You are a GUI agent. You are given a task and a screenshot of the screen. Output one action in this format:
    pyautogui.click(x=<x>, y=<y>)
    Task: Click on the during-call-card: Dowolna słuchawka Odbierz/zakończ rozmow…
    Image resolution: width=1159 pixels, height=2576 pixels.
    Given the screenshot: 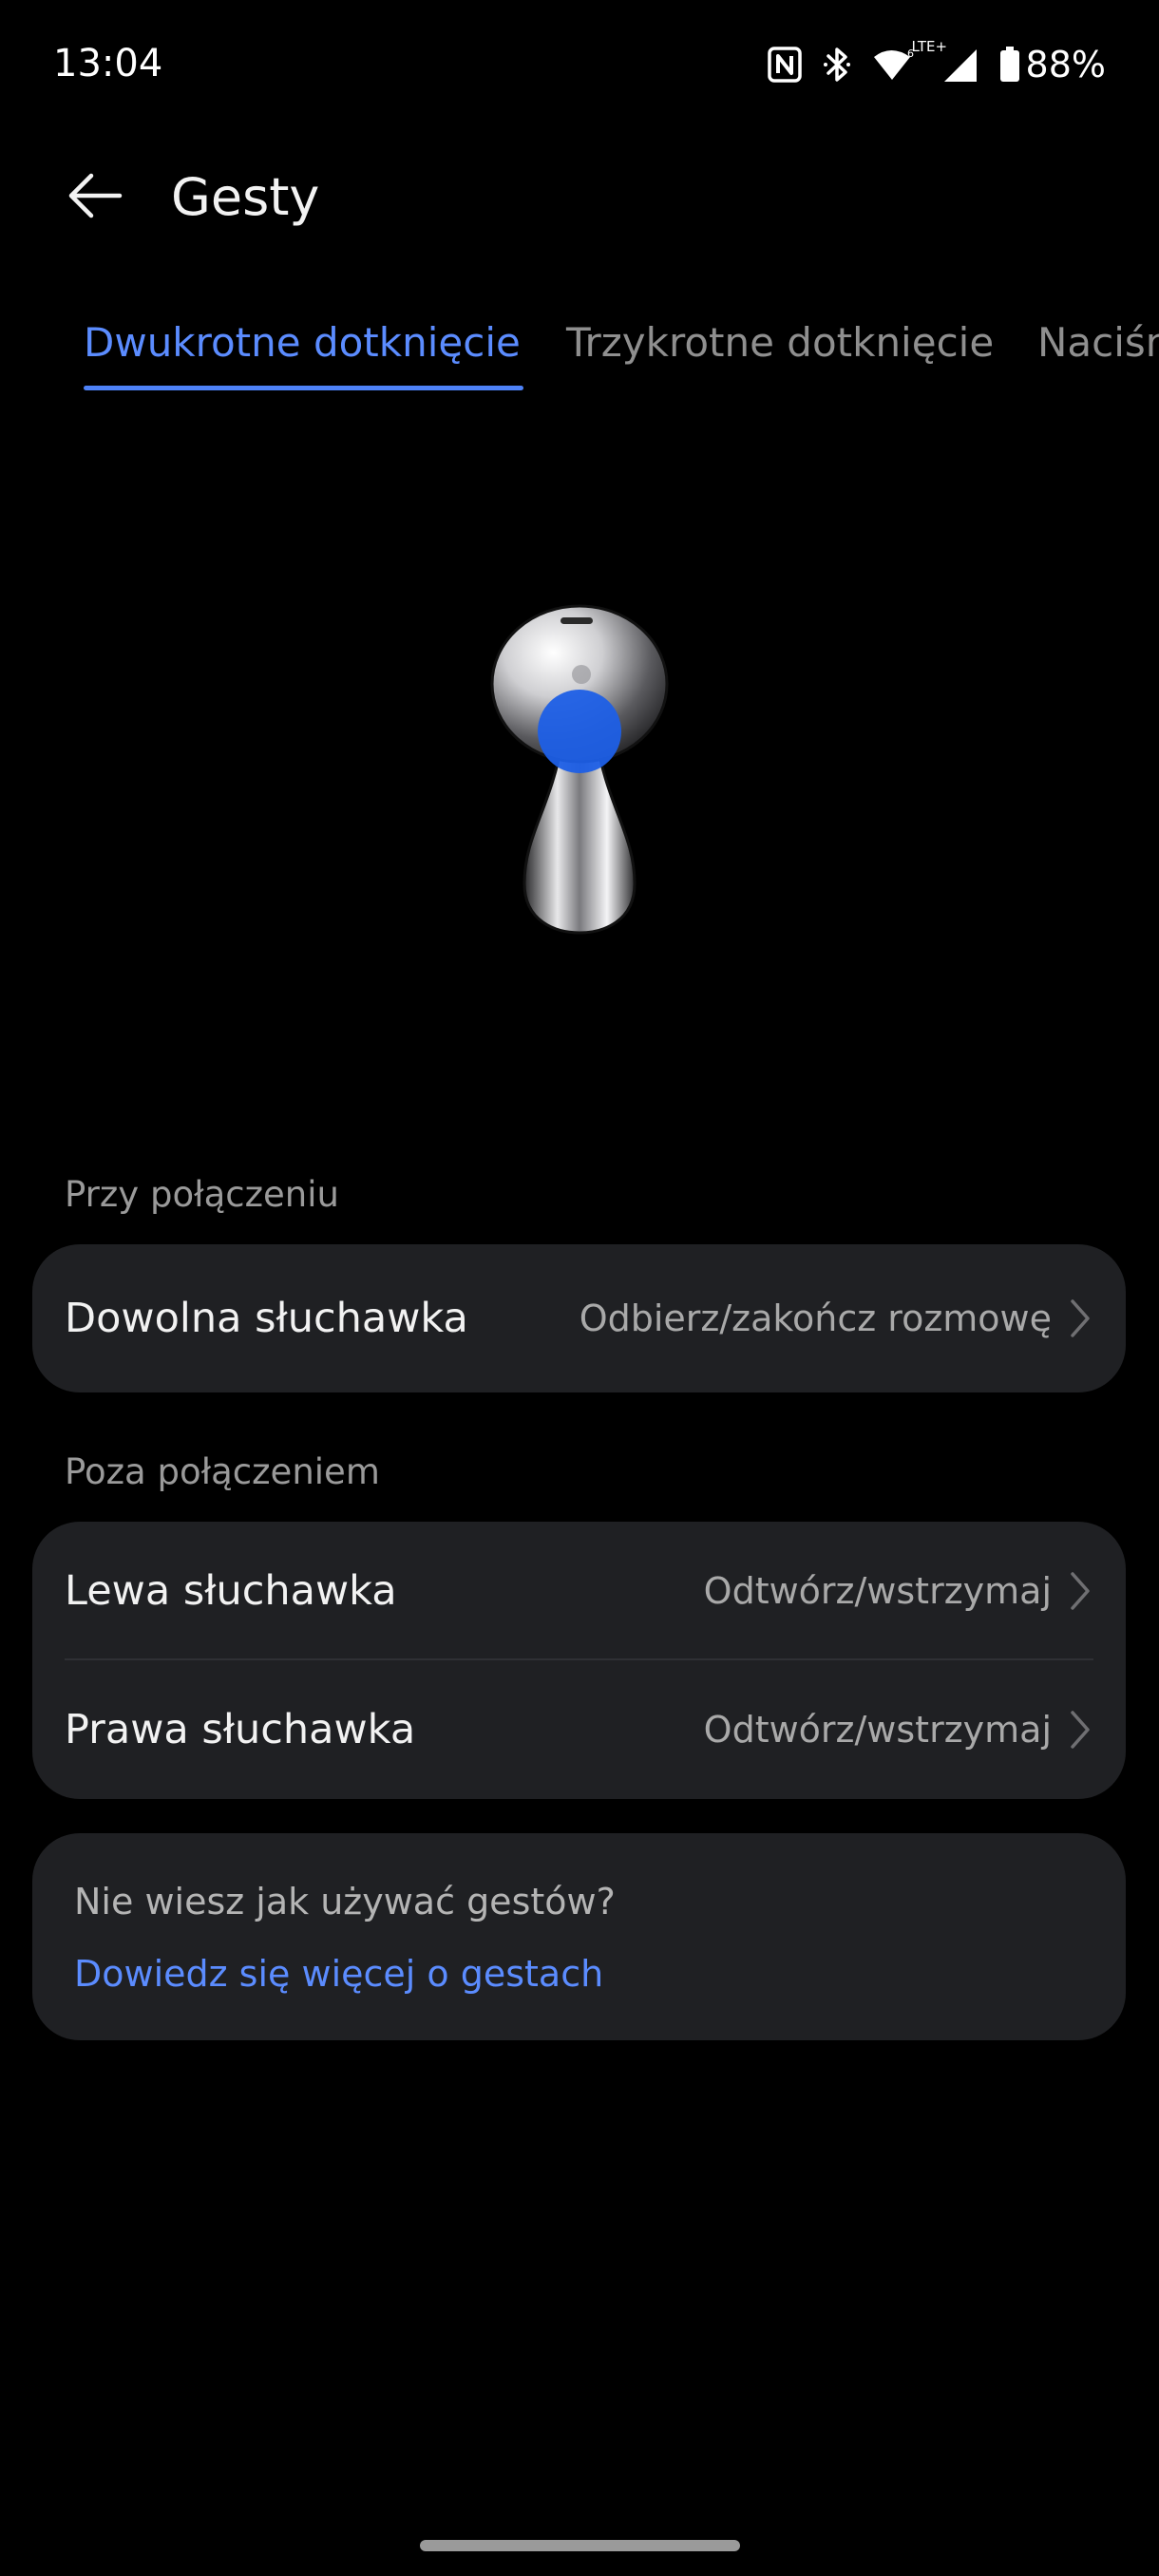 What is the action you would take?
    pyautogui.click(x=579, y=1318)
    